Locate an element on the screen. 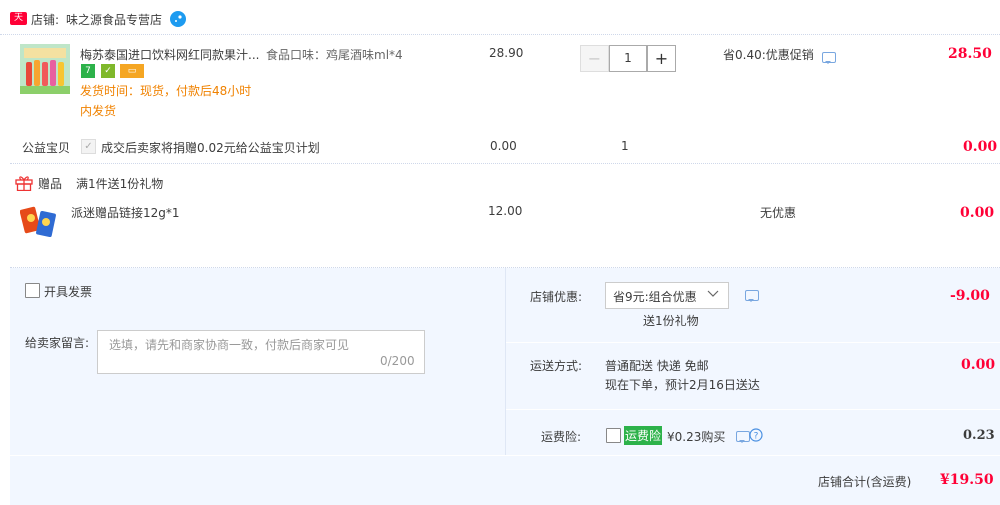  gift-promo: 无优惠 is located at coordinates (778, 213).